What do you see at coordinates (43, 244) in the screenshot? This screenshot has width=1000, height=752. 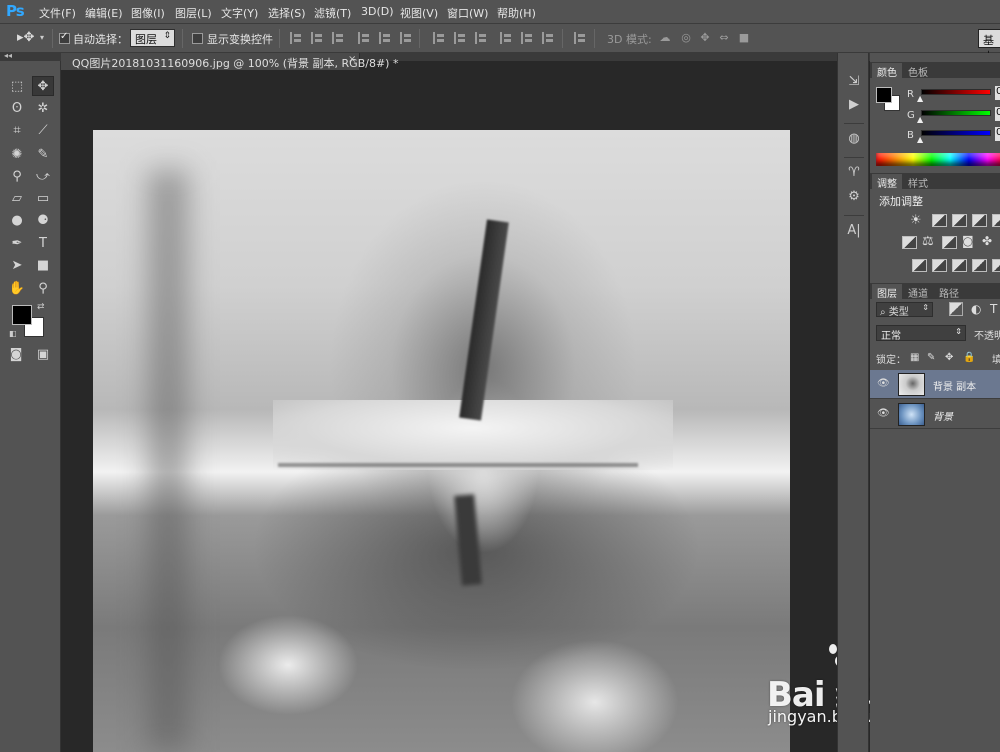 I see `type-tool-icon: T` at bounding box center [43, 244].